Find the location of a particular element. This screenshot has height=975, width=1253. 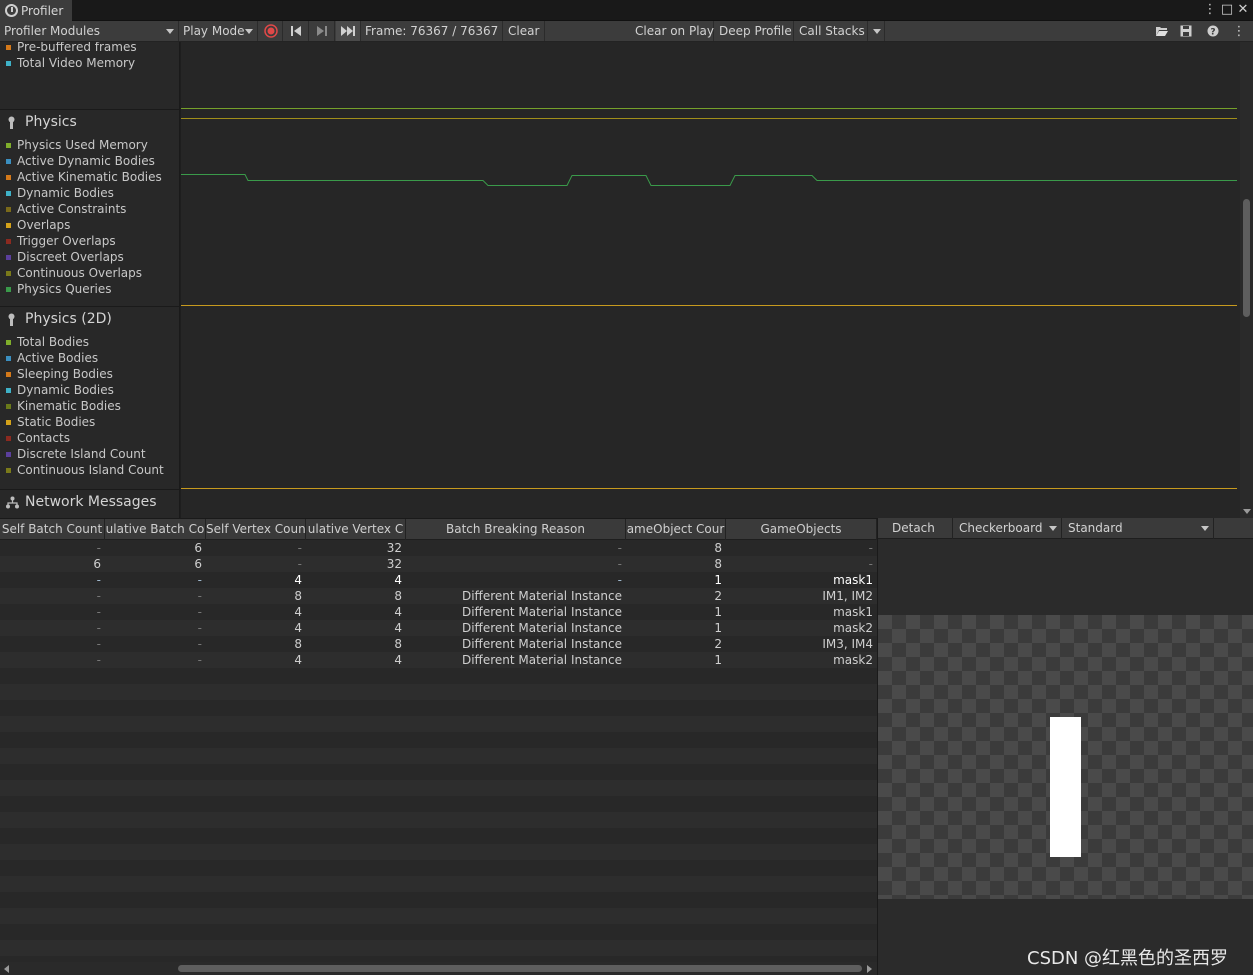

record-button is located at coordinates (271, 31).